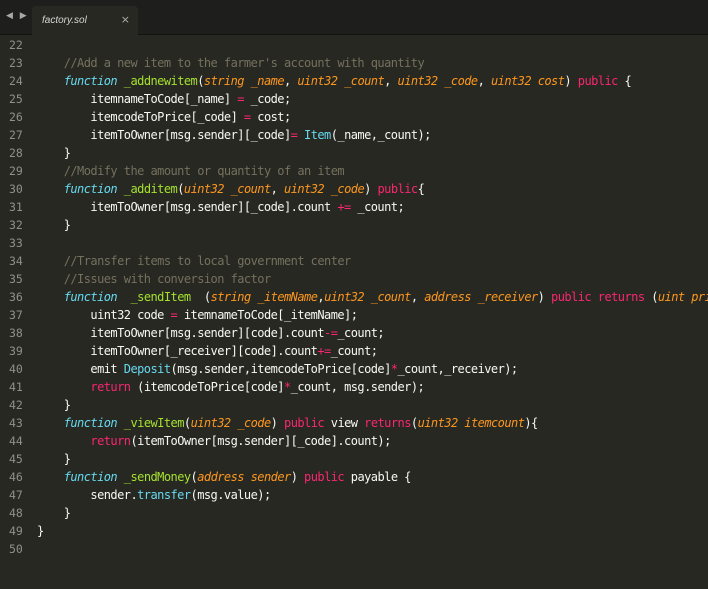 The height and width of the screenshot is (589, 708). What do you see at coordinates (16, 531) in the screenshot?
I see `line-number: 49` at bounding box center [16, 531].